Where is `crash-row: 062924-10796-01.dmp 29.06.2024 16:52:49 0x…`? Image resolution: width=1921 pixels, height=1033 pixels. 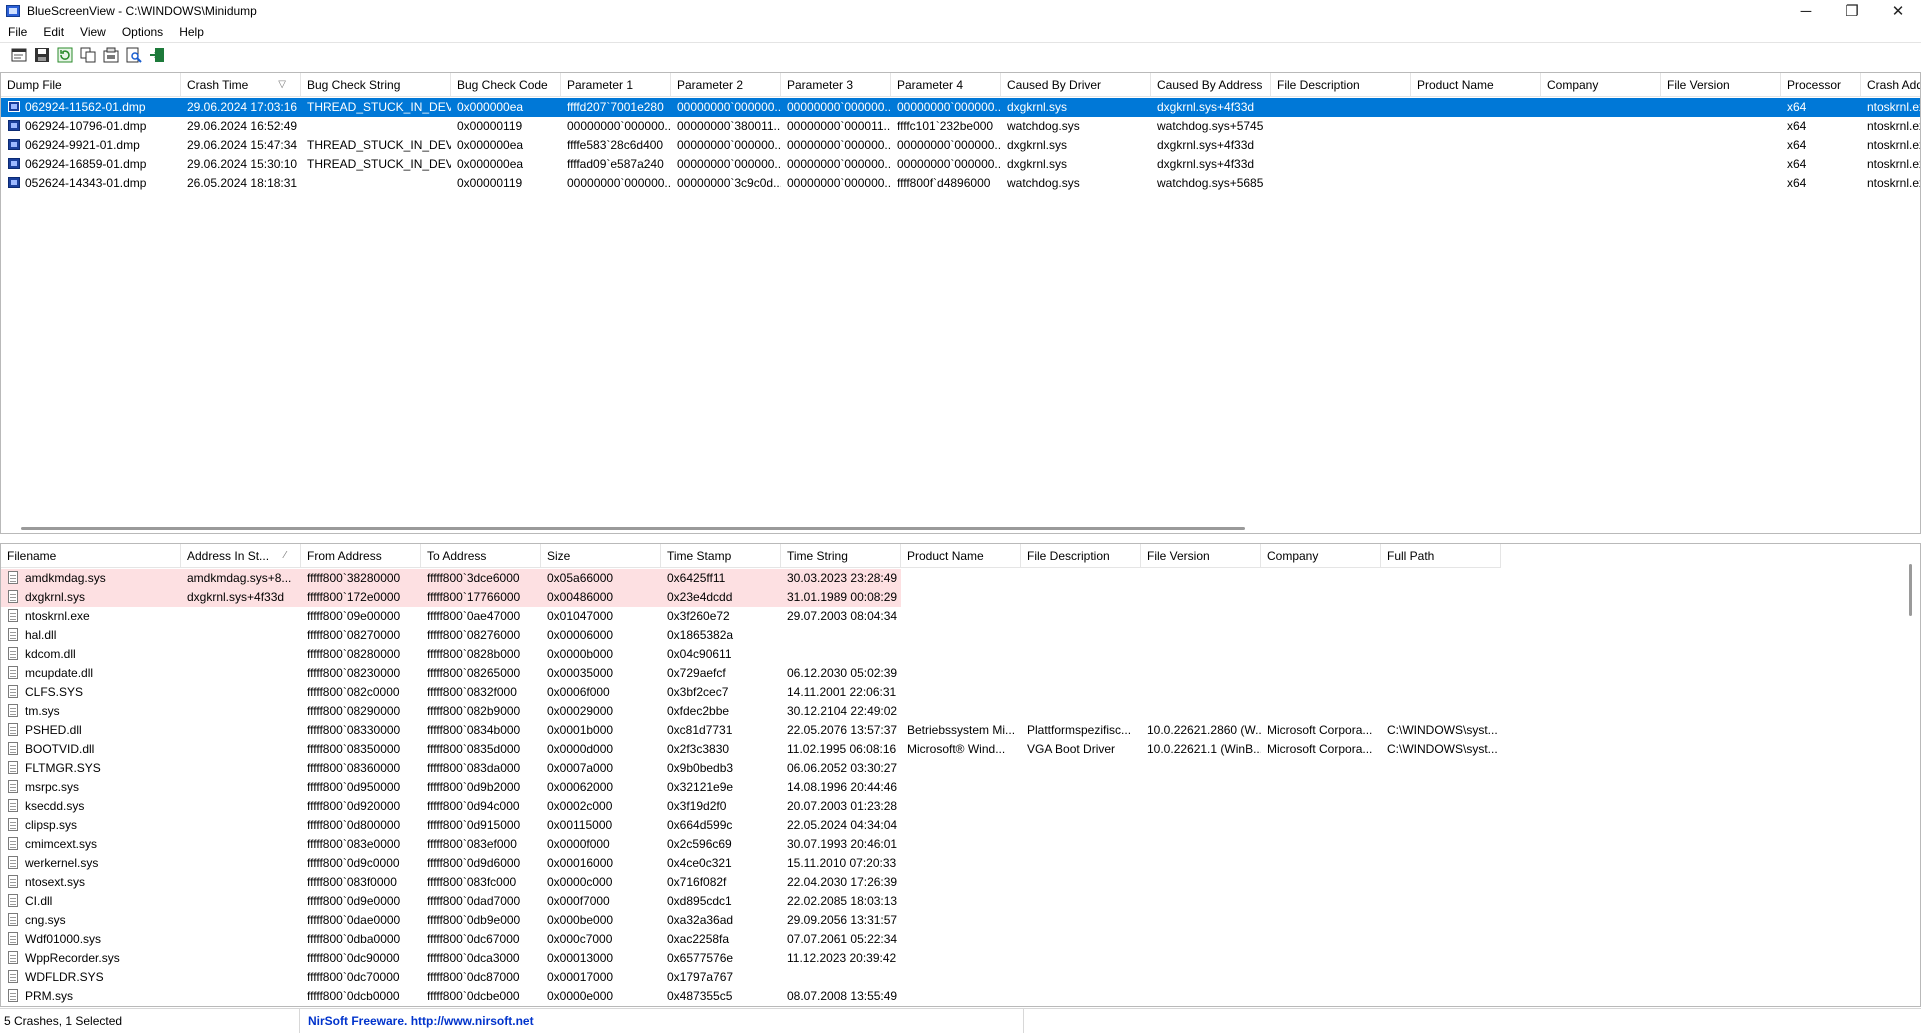
crash-row: 062924-10796-01.dmp 29.06.2024 16:52:49 0x… is located at coordinates (960, 126).